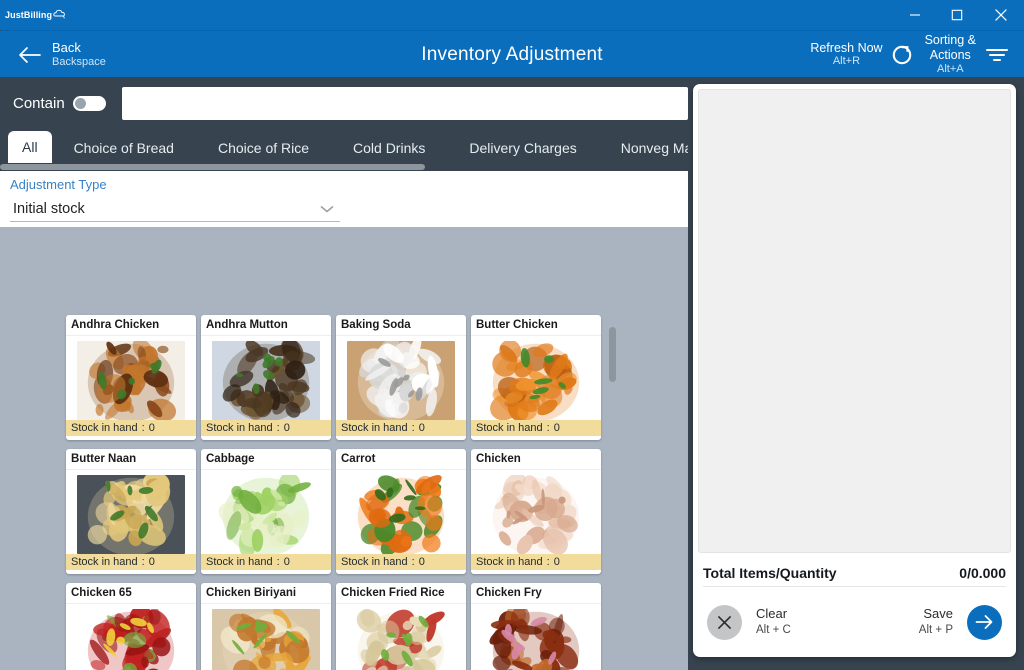 The width and height of the screenshot is (1024, 670). I want to click on refresh-label: Refresh Now, so click(846, 47).